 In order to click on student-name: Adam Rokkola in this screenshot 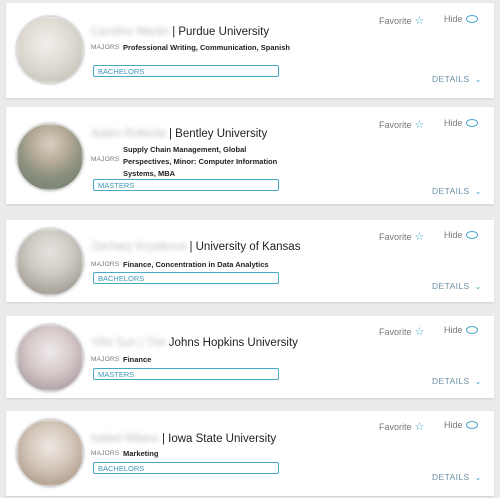, I will do `click(128, 134)`.